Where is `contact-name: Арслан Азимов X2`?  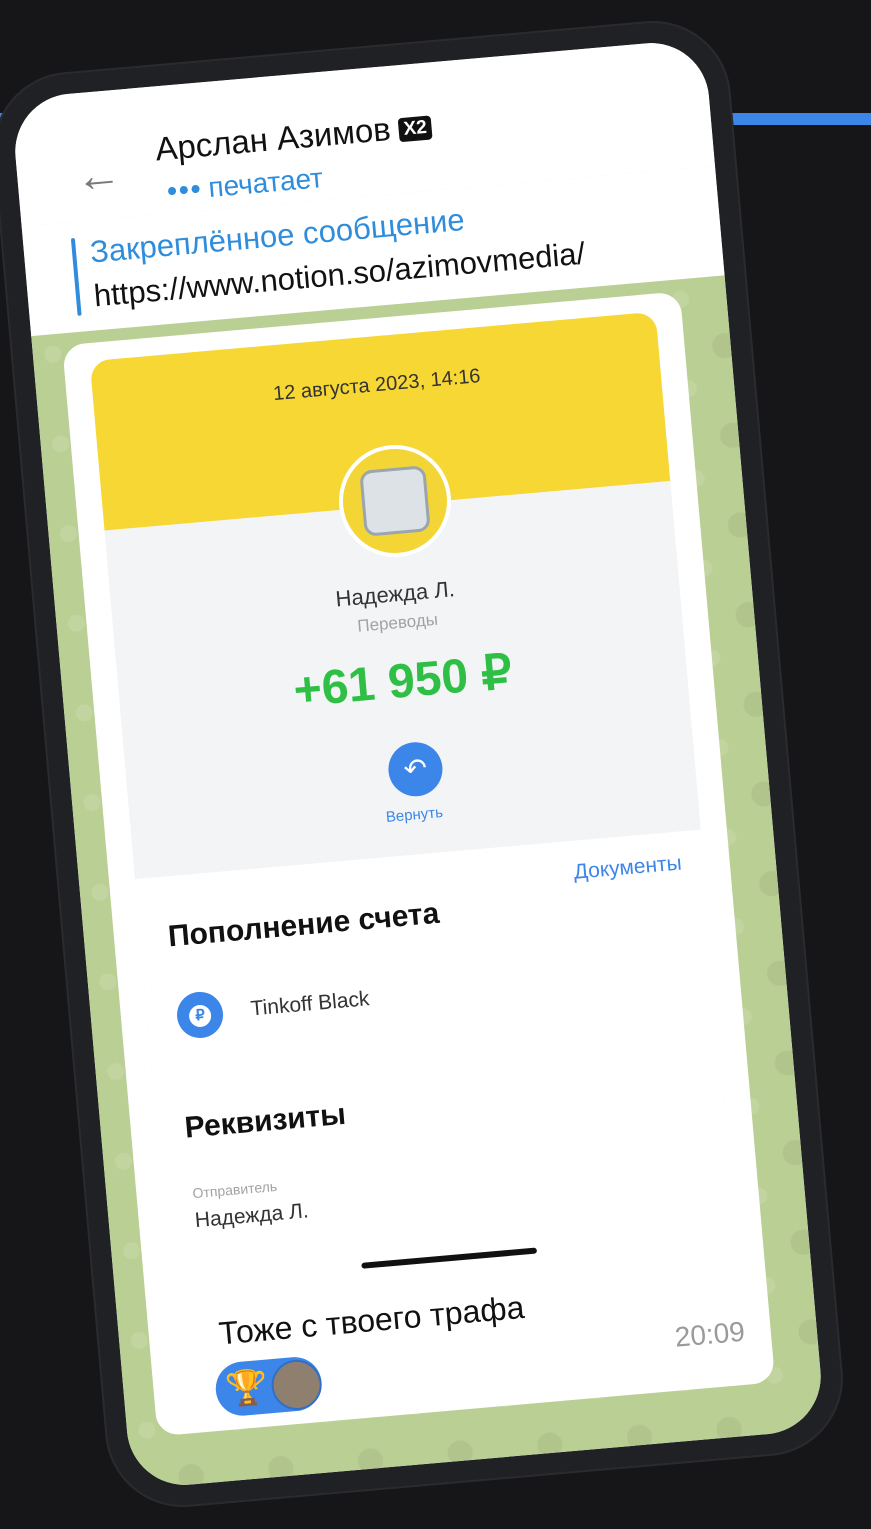 contact-name: Арслан Азимов X2 is located at coordinates (294, 137).